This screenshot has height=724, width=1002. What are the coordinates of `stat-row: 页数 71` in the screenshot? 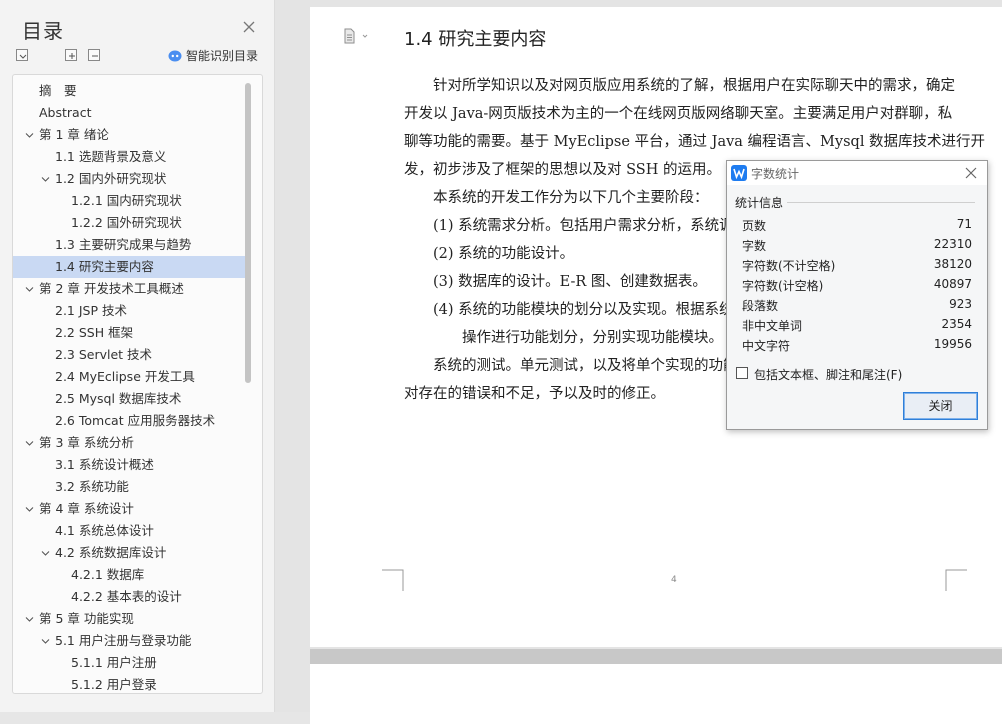 It's located at (857, 227).